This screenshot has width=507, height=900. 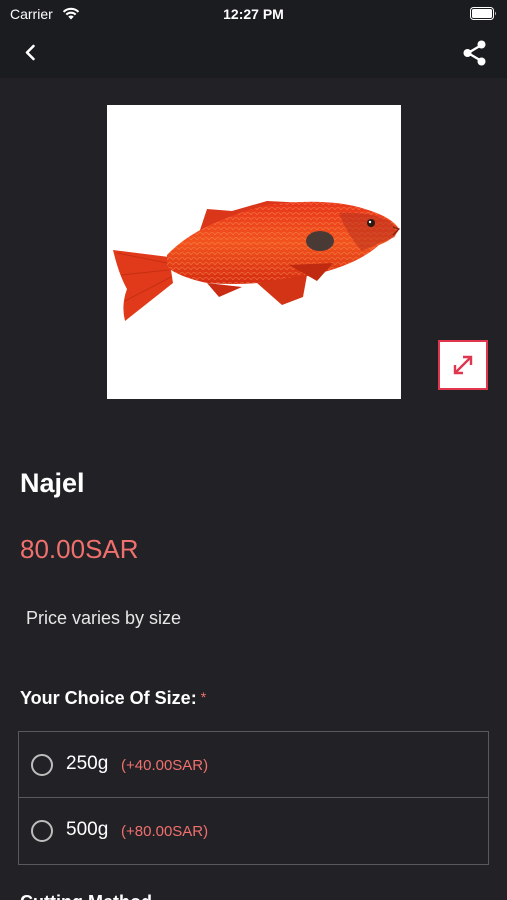 I want to click on expand-image-button, so click(x=463, y=365).